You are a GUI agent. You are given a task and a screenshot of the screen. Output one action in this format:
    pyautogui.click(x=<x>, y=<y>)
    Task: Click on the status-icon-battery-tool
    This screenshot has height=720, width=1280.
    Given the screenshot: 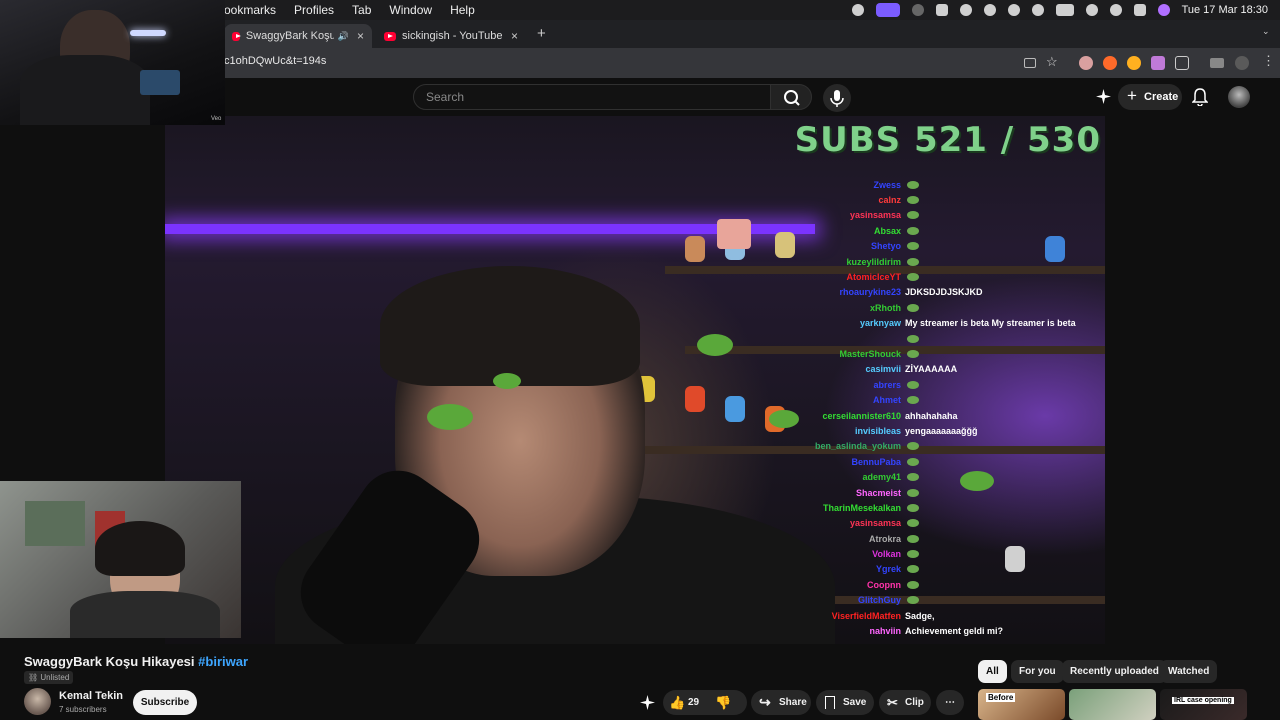 What is the action you would take?
    pyautogui.click(x=941, y=10)
    